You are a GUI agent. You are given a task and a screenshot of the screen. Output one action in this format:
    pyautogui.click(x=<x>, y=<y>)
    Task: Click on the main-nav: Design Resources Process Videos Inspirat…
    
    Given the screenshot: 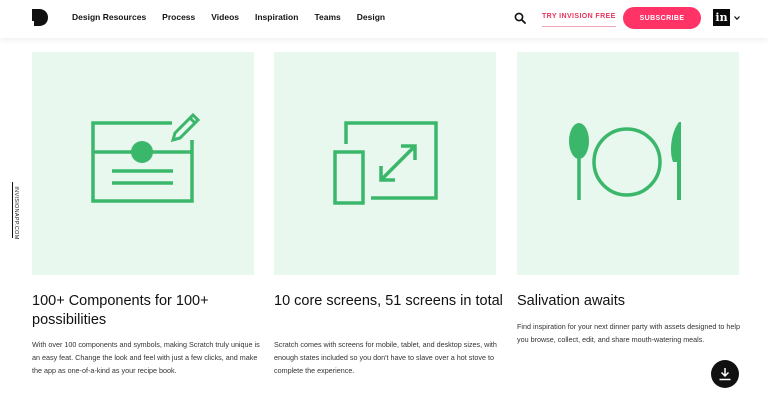 What is the action you would take?
    pyautogui.click(x=236, y=17)
    